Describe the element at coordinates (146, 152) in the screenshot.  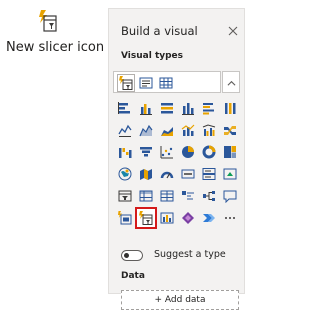
I see `funnel-icon` at that location.